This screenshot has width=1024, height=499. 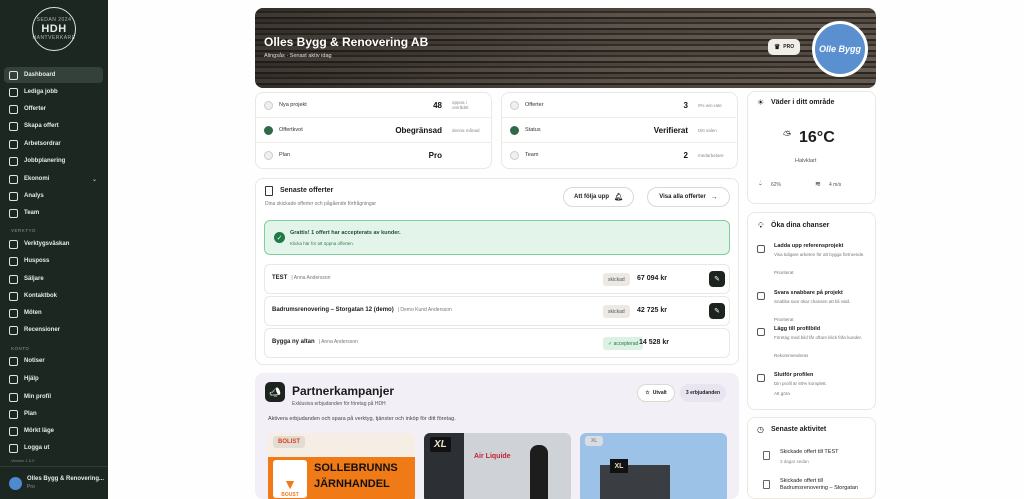 I want to click on offers-count-badge: 3 erbjudanden, so click(x=703, y=393).